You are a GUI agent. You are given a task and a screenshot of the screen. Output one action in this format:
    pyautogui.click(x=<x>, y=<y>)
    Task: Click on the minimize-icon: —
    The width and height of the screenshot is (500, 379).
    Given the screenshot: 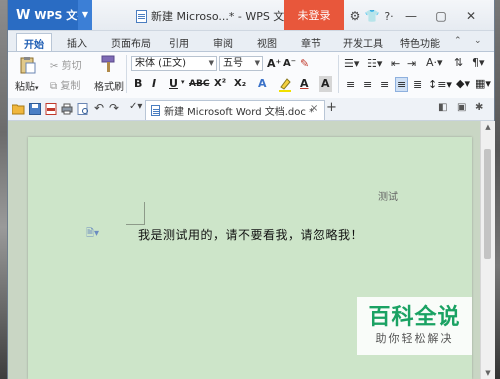 What is the action you would take?
    pyautogui.click(x=411, y=16)
    